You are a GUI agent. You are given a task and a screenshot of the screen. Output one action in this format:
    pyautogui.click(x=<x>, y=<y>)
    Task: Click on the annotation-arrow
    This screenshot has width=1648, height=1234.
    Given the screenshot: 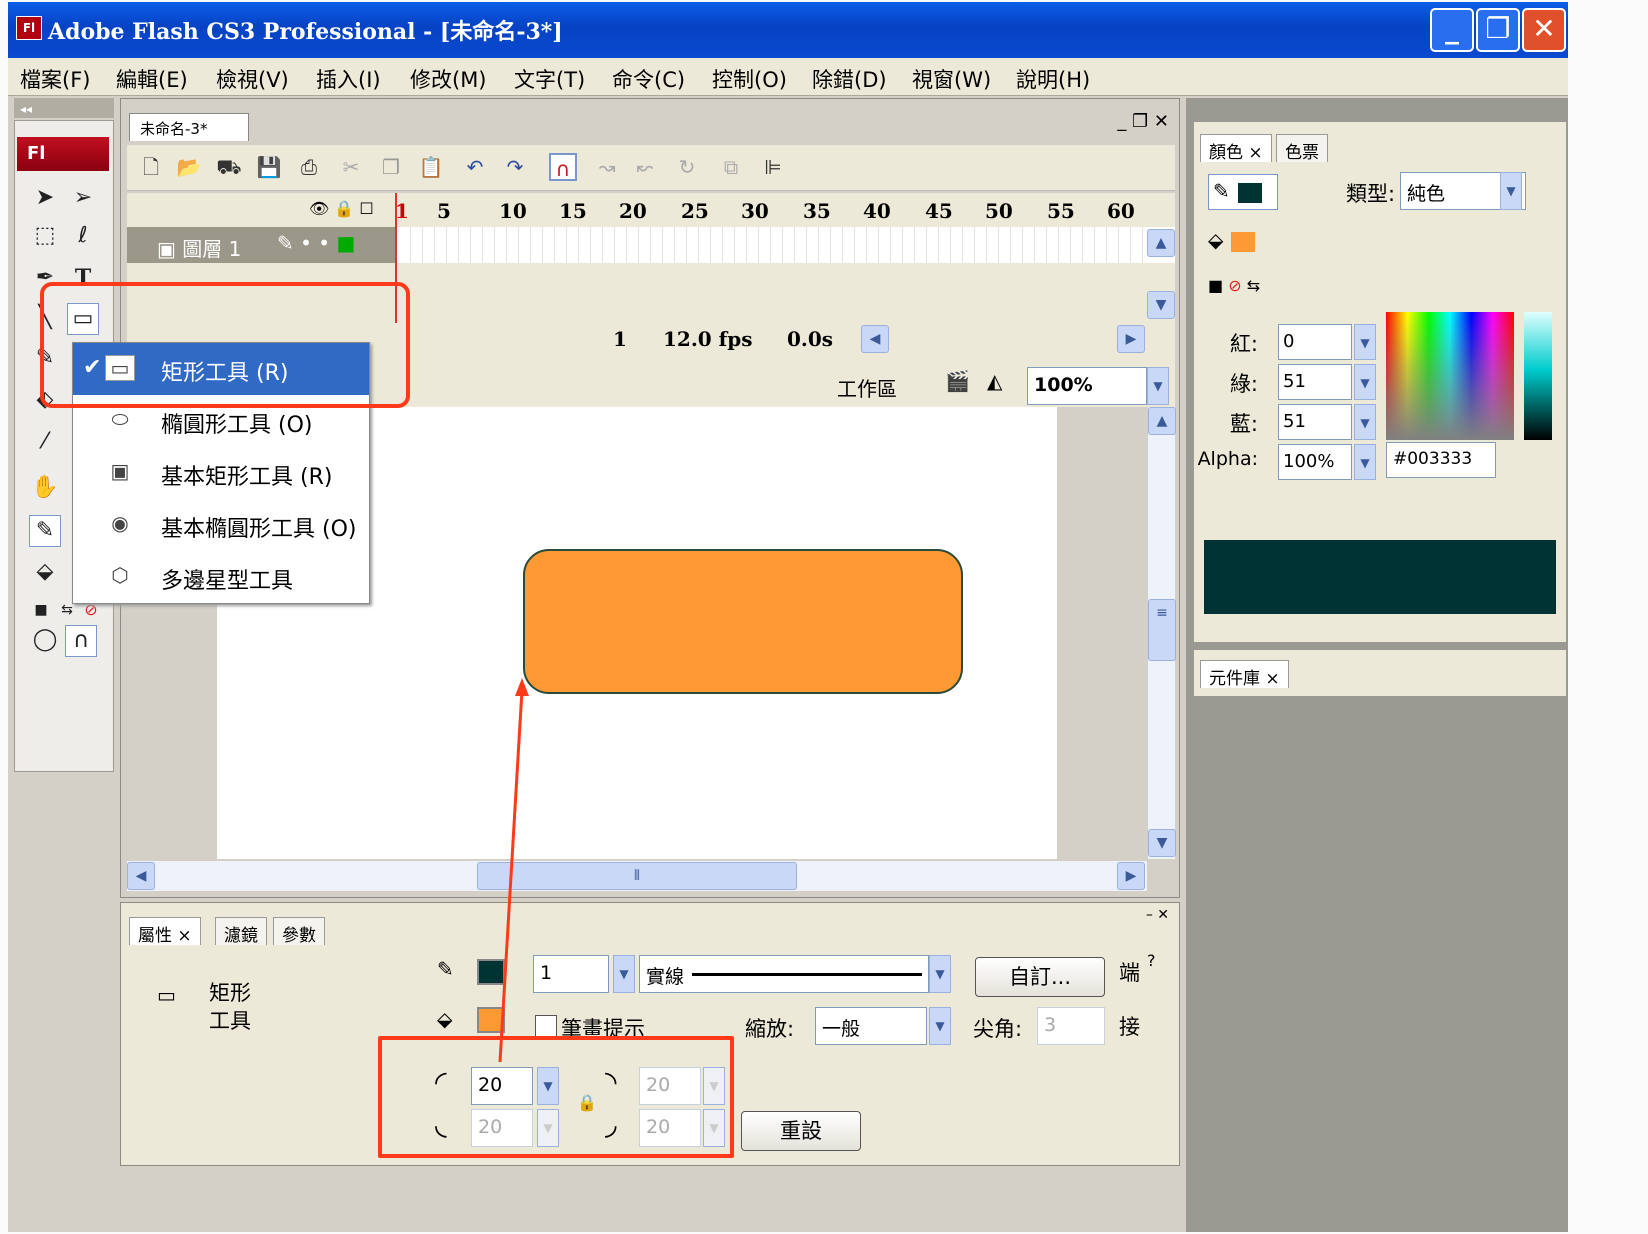 What is the action you would take?
    pyautogui.click(x=513, y=870)
    